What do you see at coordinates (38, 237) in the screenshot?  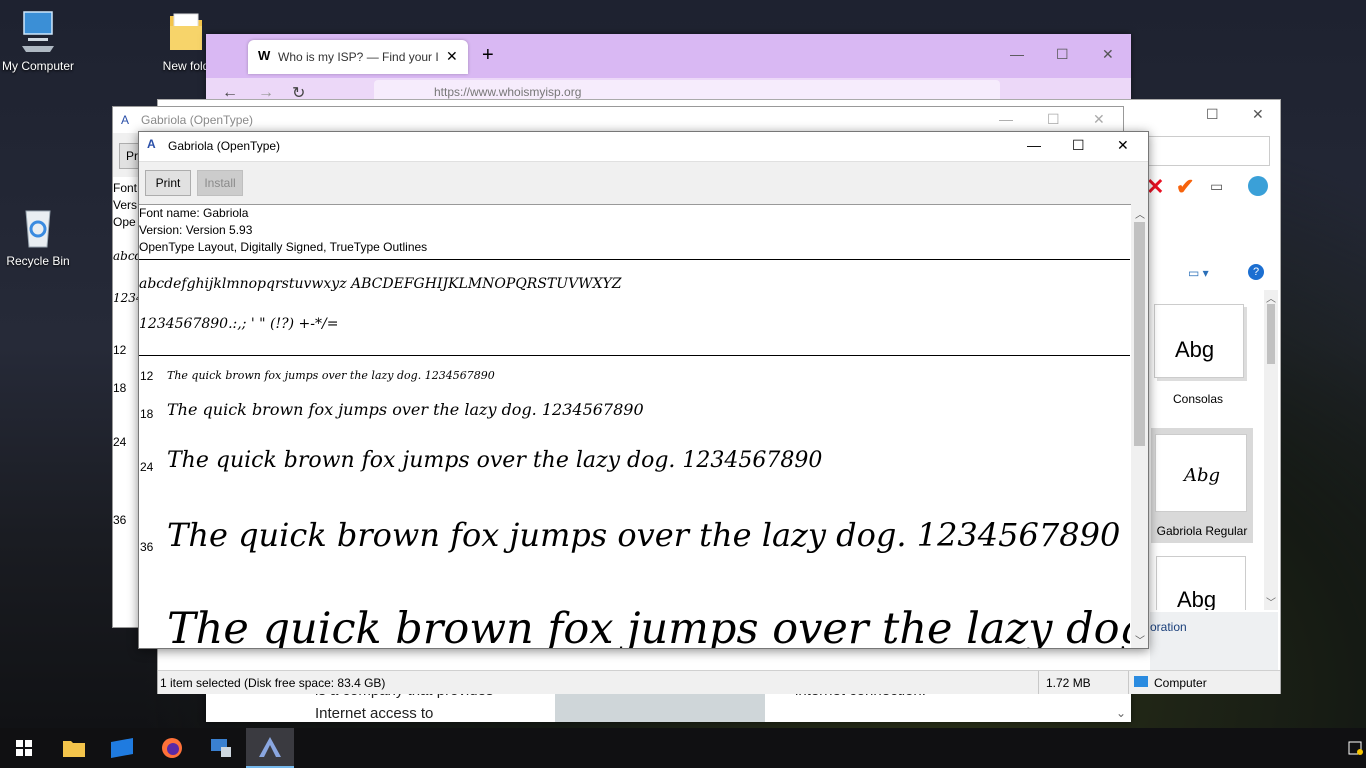 I see `desktop-icon-recycle-bin: Recycle Bin` at bounding box center [38, 237].